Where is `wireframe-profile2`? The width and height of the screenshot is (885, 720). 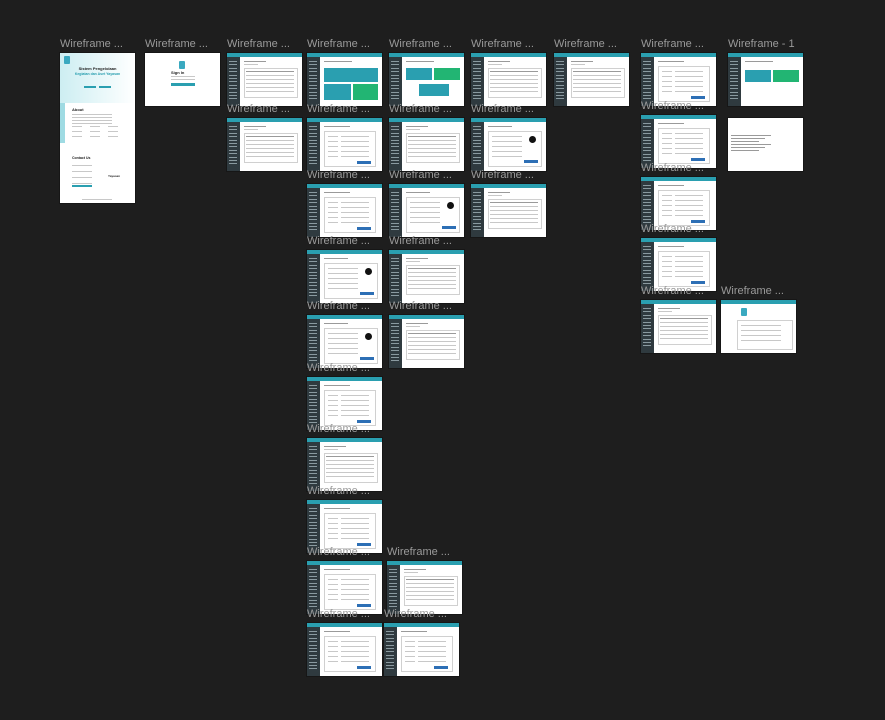
wireframe-profile2 is located at coordinates (344, 341).